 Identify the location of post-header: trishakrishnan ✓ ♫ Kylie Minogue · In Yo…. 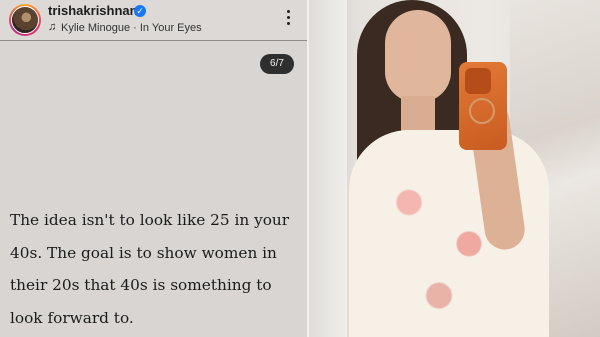
(153, 20).